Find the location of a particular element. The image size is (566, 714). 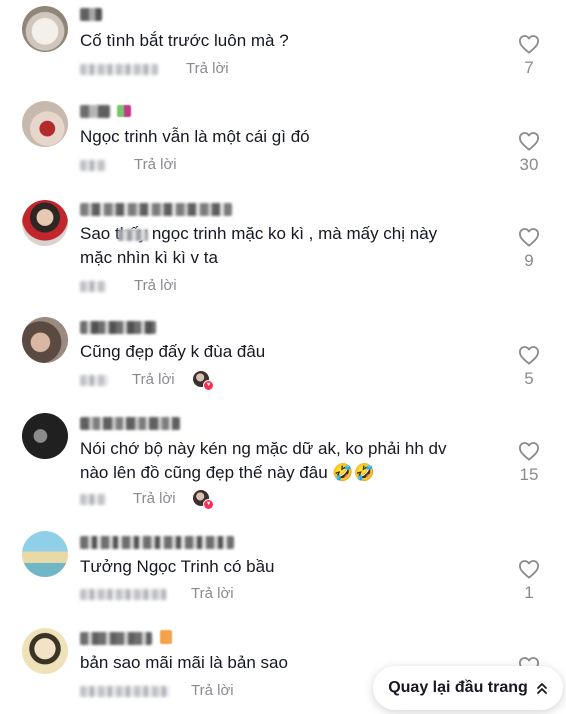

like-button: 30 is located at coordinates (529, 153).